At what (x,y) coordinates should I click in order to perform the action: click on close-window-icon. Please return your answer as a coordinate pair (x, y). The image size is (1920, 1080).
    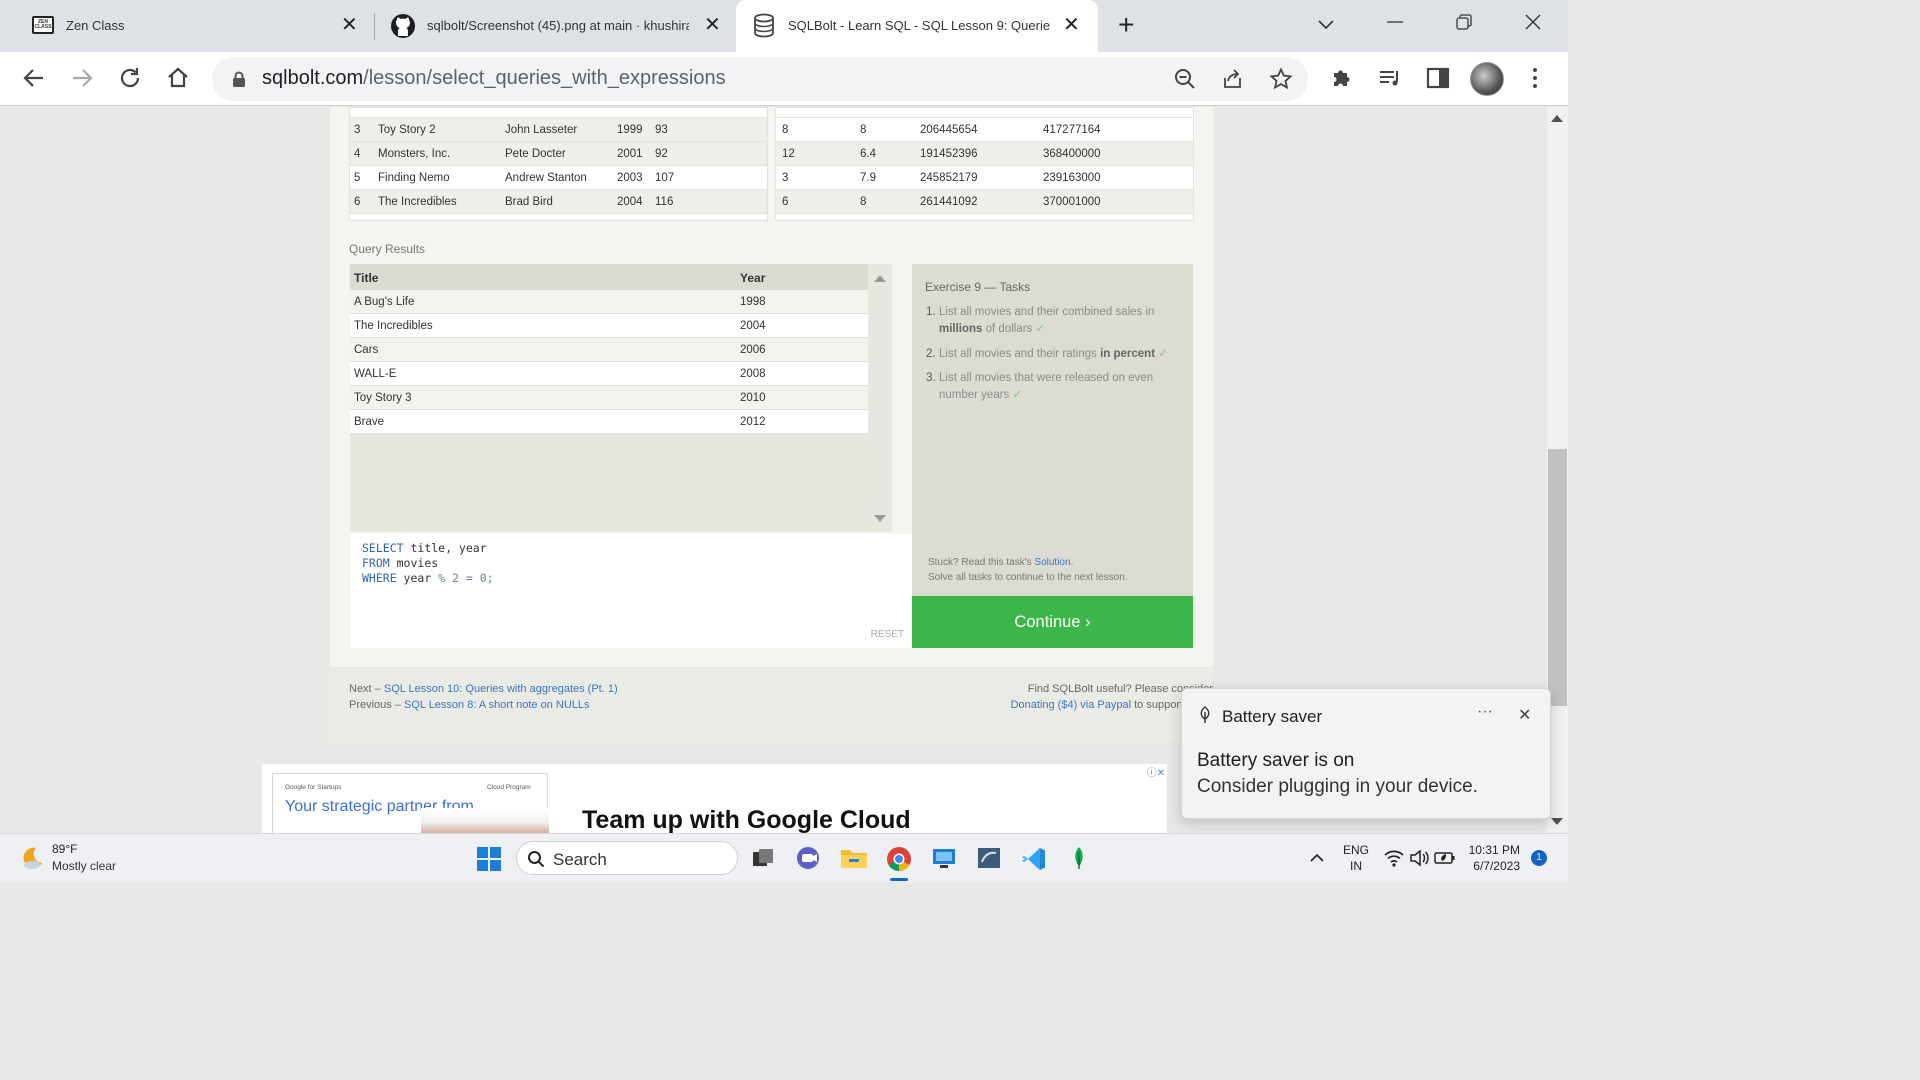
    Looking at the image, I should click on (1533, 22).